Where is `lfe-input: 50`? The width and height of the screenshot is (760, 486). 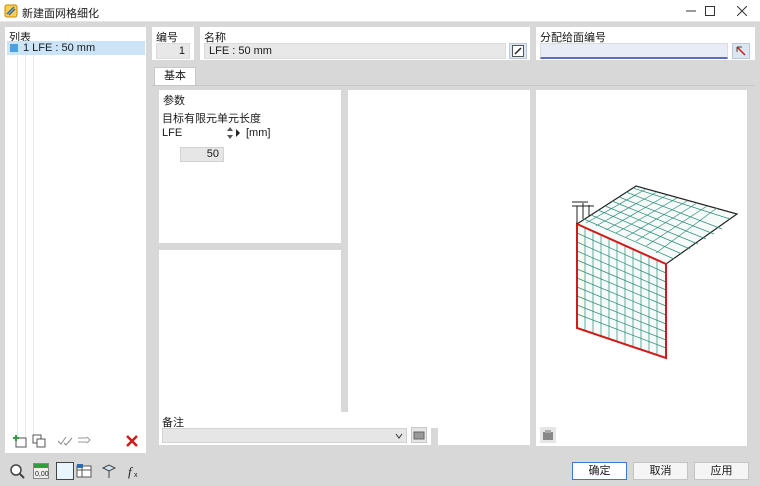
lfe-input: 50 is located at coordinates (202, 154).